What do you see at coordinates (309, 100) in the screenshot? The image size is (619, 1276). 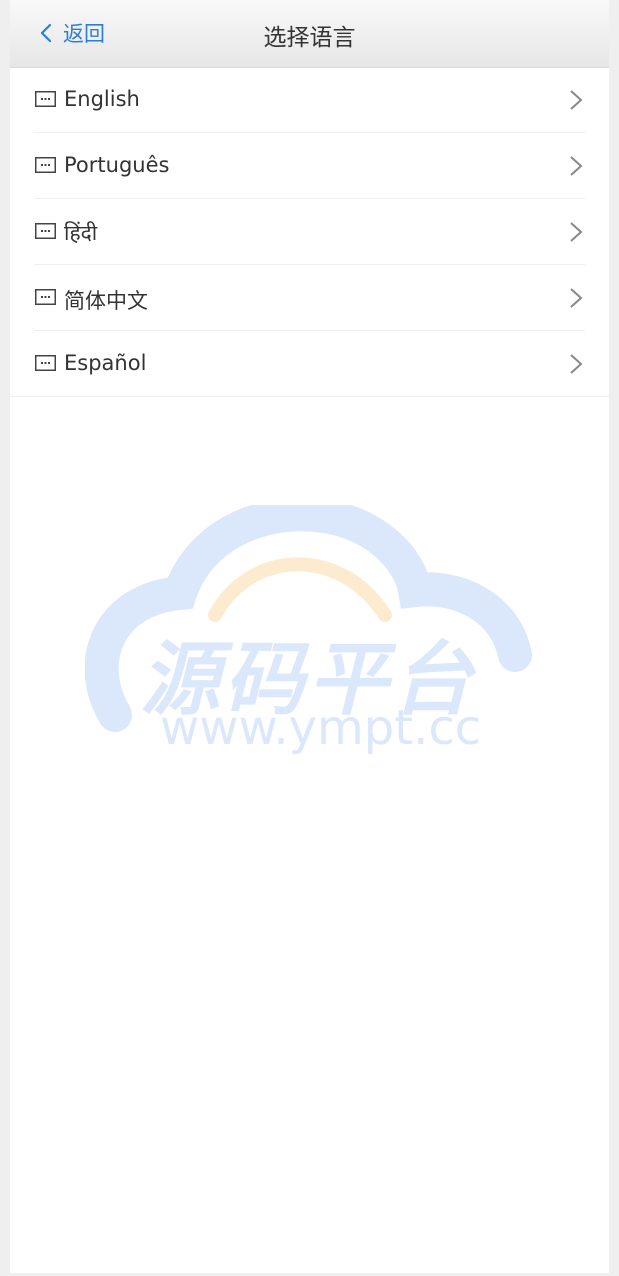 I see `language-item-english: English` at bounding box center [309, 100].